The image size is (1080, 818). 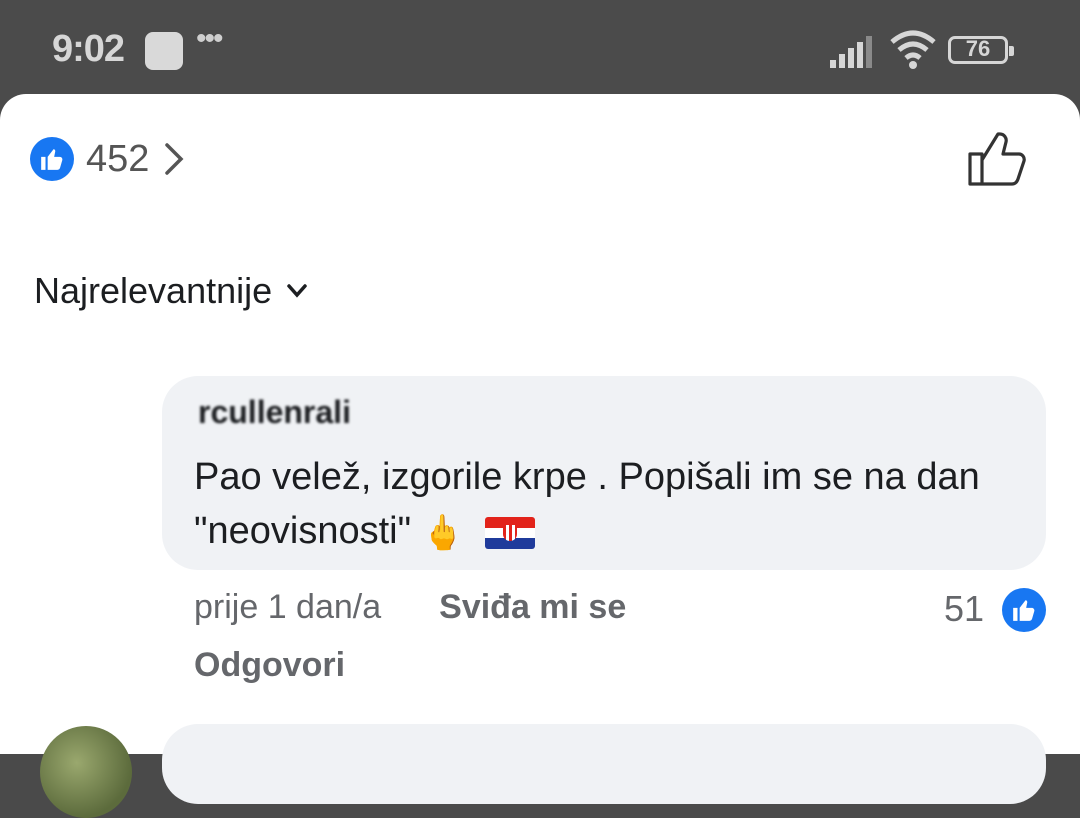 I want to click on comment-time: prije 1 dan/a, so click(x=288, y=607).